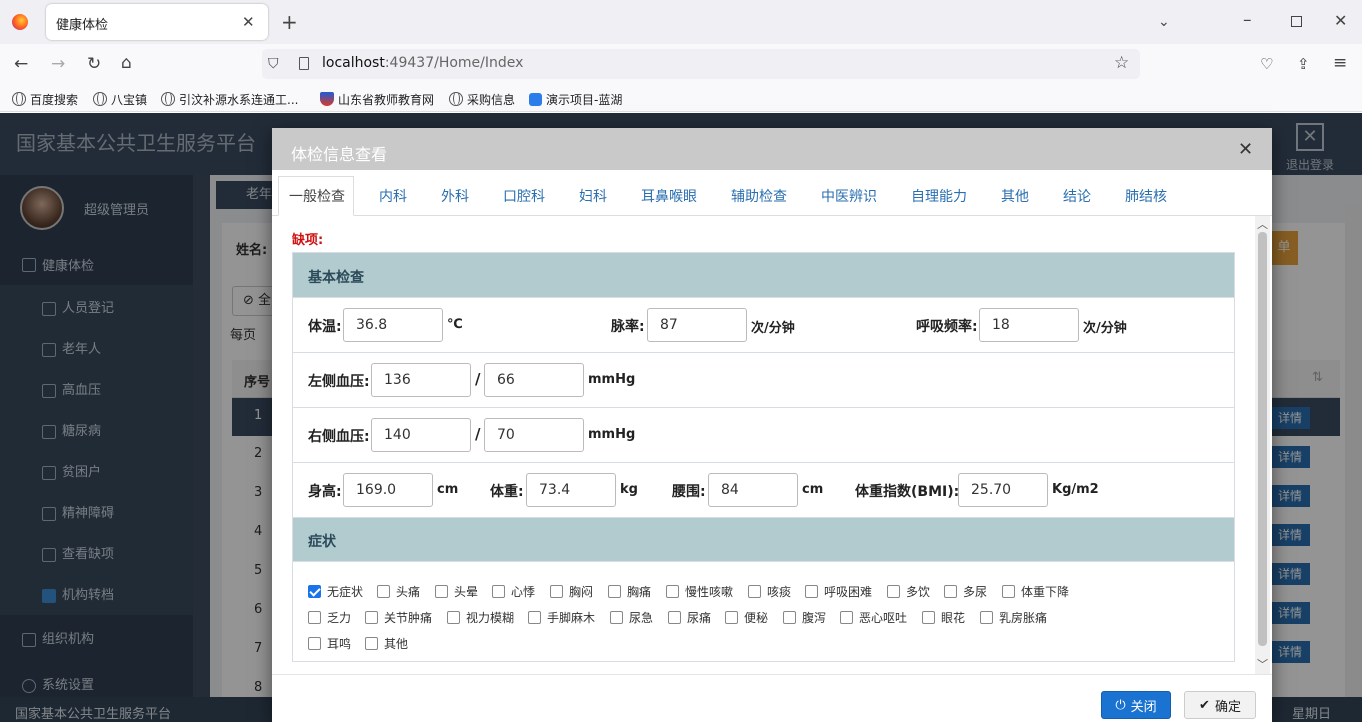  What do you see at coordinates (524, 196) in the screenshot?
I see `tab-dental: 口腔科` at bounding box center [524, 196].